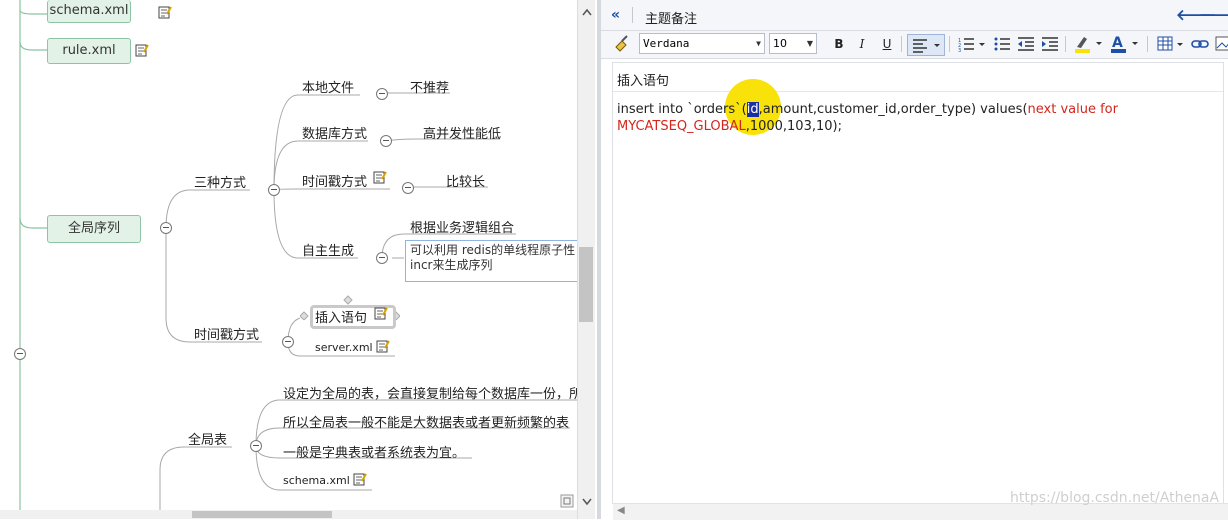 Image resolution: width=1228 pixels, height=520 pixels. I want to click on subtopic-timestamp-method-2: 时间戳方式, so click(226, 333).